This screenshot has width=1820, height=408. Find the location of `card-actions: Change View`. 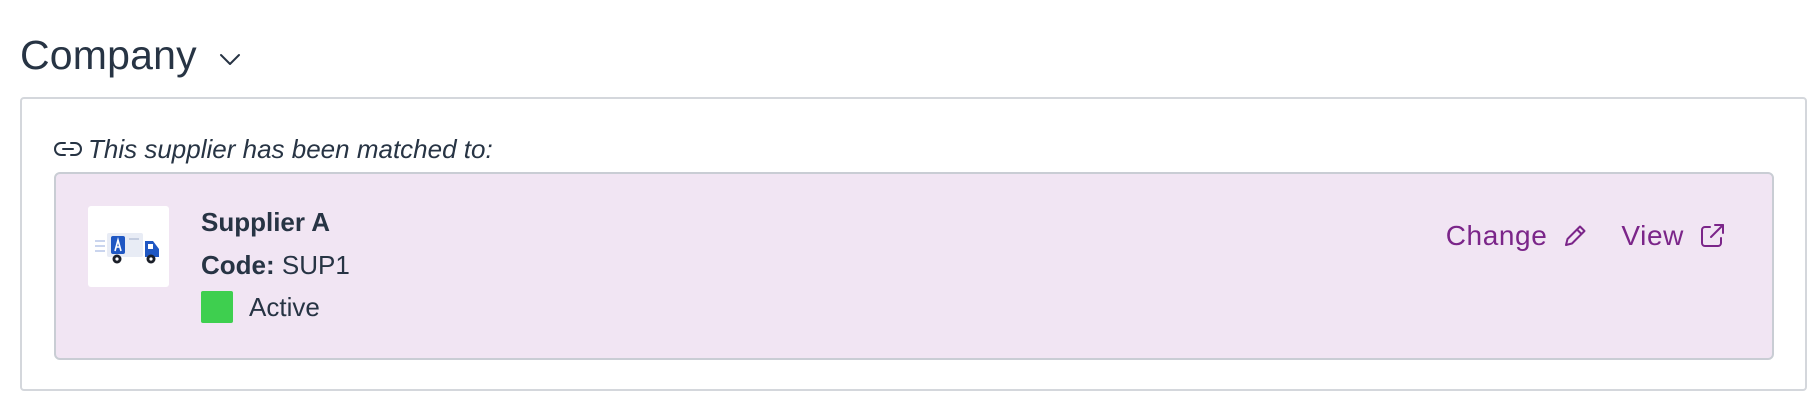

card-actions: Change View is located at coordinates (1586, 236).